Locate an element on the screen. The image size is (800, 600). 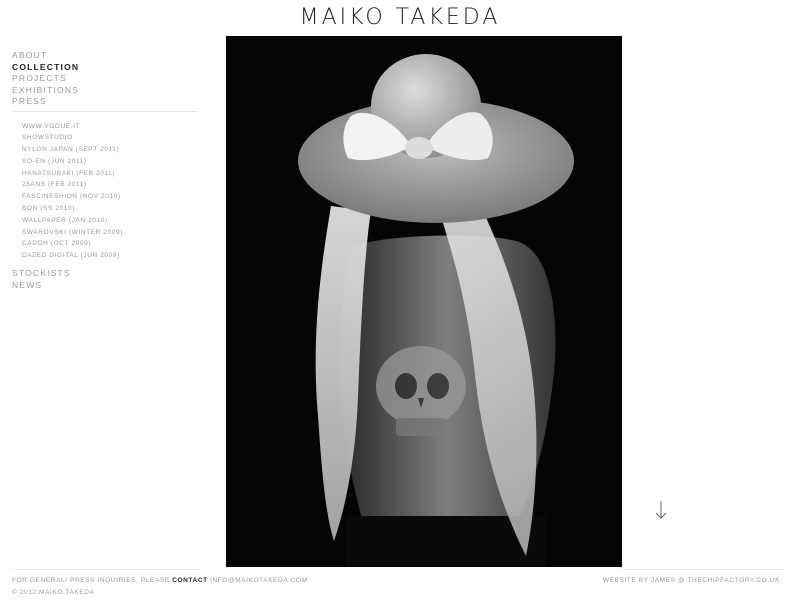
press-item-swarovski: SWAROVSKI (WINTER 2009) is located at coordinates (110, 233).